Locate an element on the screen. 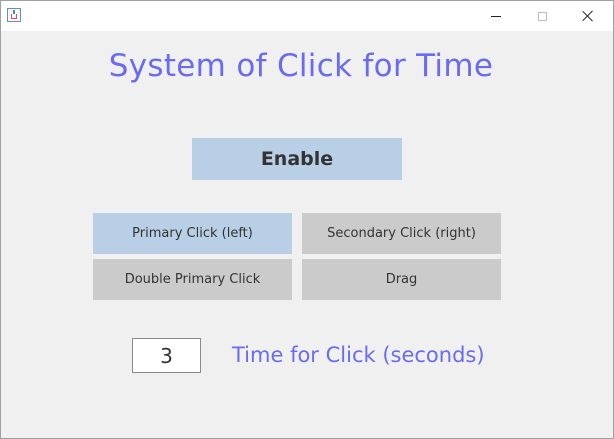  time-label: Time for Click (seconds) is located at coordinates (358, 355).